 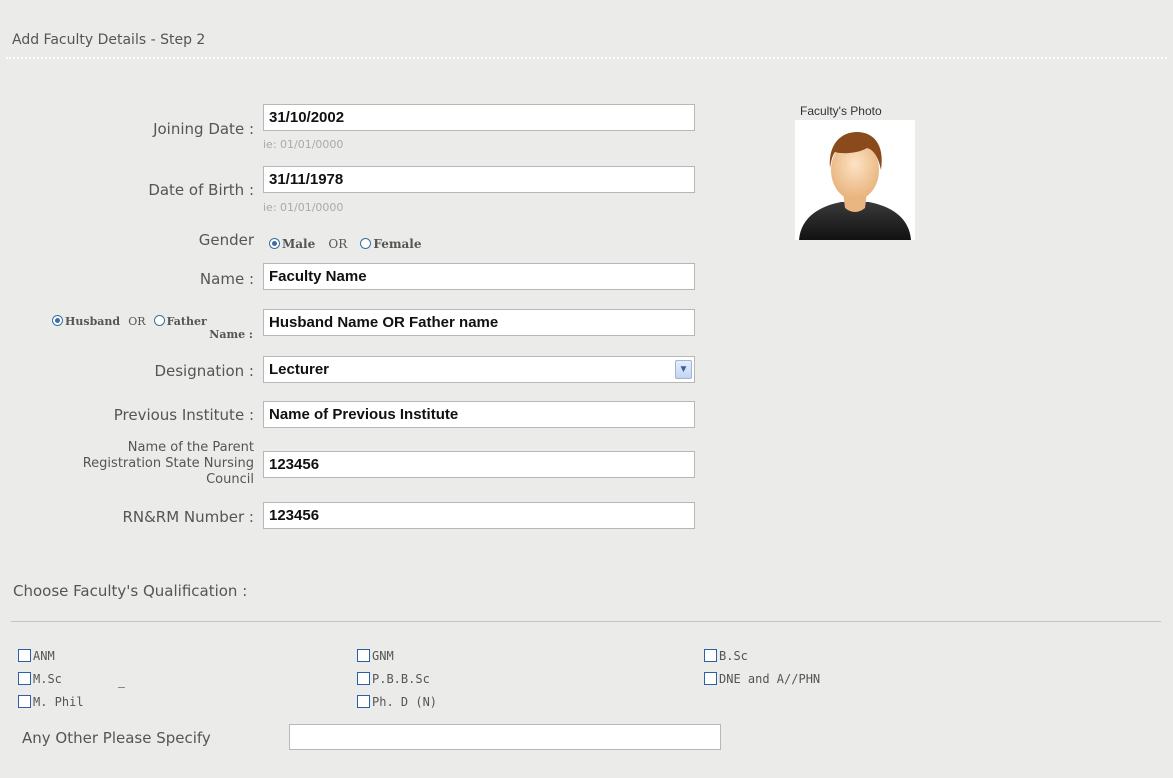 I want to click on rn-rm-label: RN&RM Number :, so click(x=188, y=517).